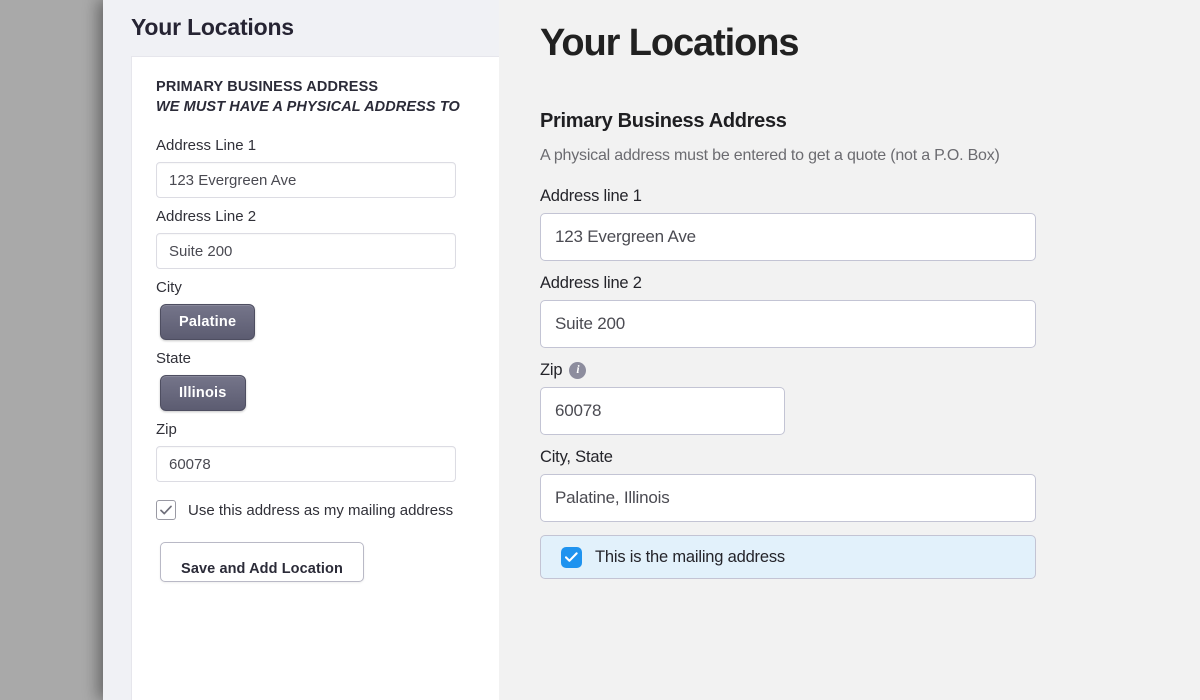 The image size is (1200, 700). I want to click on new-input-zip: 60078, so click(662, 411).